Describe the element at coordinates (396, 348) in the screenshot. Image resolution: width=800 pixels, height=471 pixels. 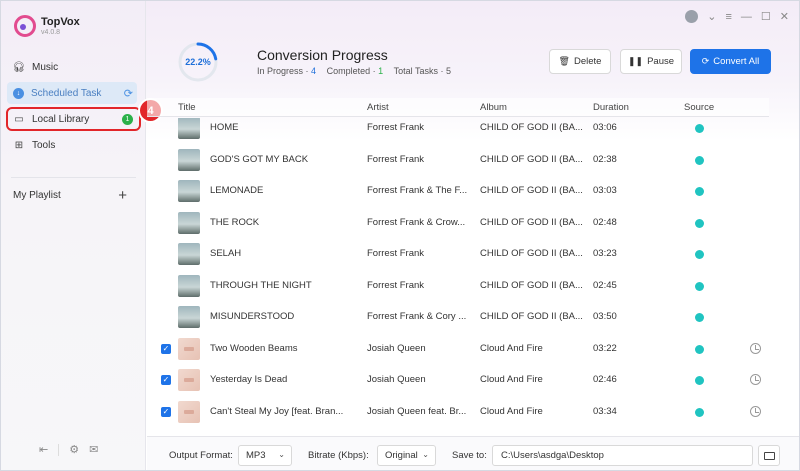
I see `row-artist: Josiah Queen` at that location.